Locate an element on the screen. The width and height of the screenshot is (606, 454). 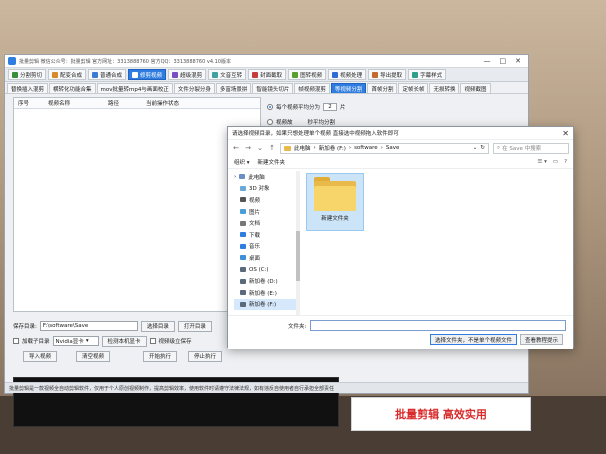
view-options-icon: ☰ ▾ is located at coordinates (541, 162).